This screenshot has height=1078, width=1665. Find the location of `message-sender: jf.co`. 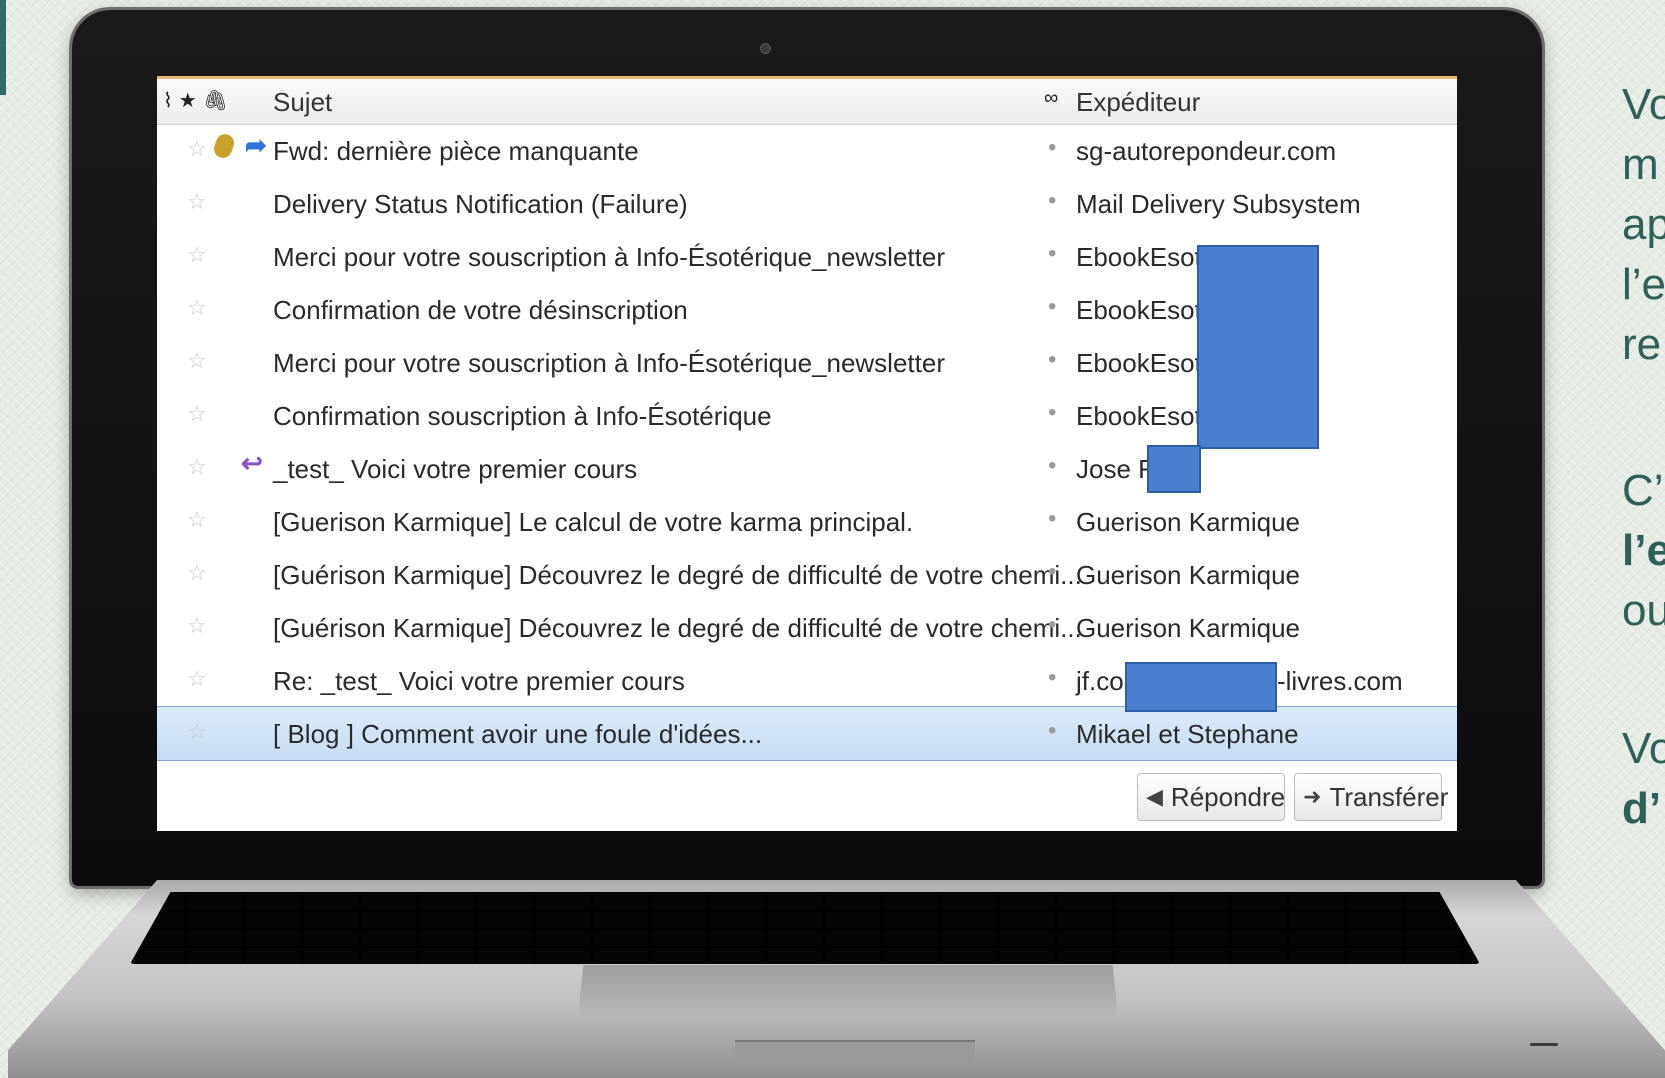

message-sender: jf.co is located at coordinates (1100, 681).